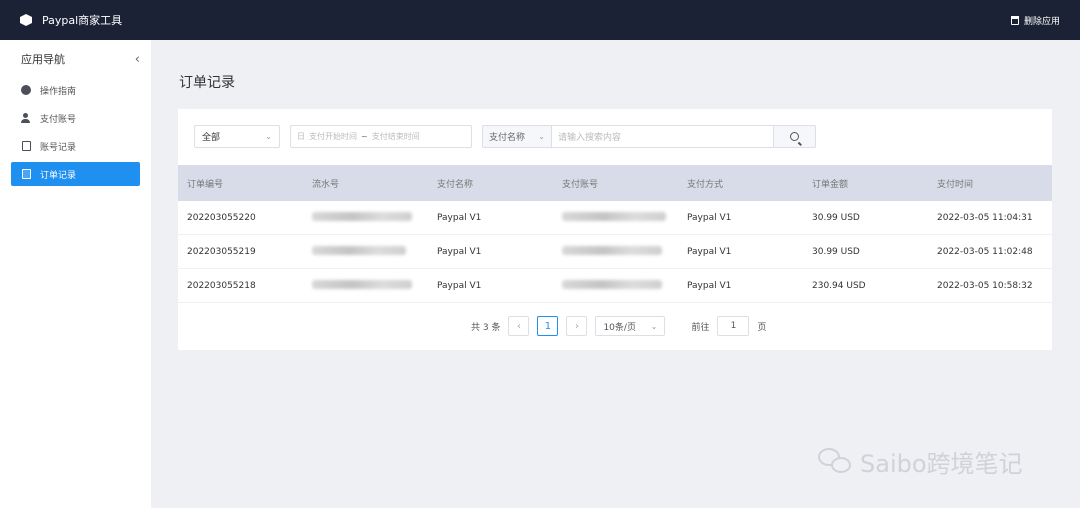  I want to click on search-icon, so click(794, 136).